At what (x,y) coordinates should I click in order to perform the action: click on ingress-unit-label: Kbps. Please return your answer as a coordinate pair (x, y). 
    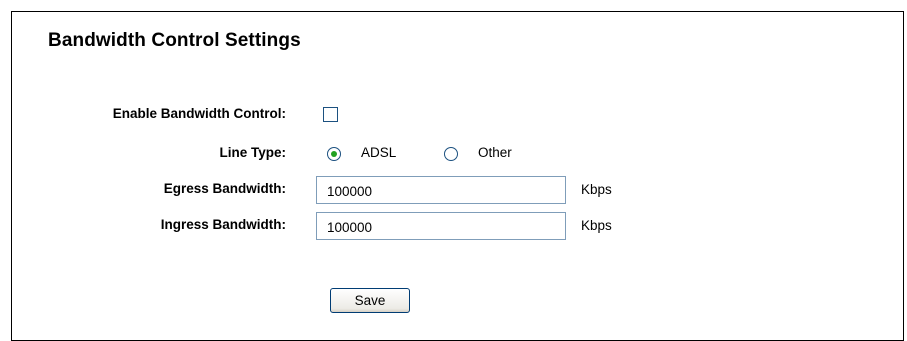
    Looking at the image, I should click on (596, 225).